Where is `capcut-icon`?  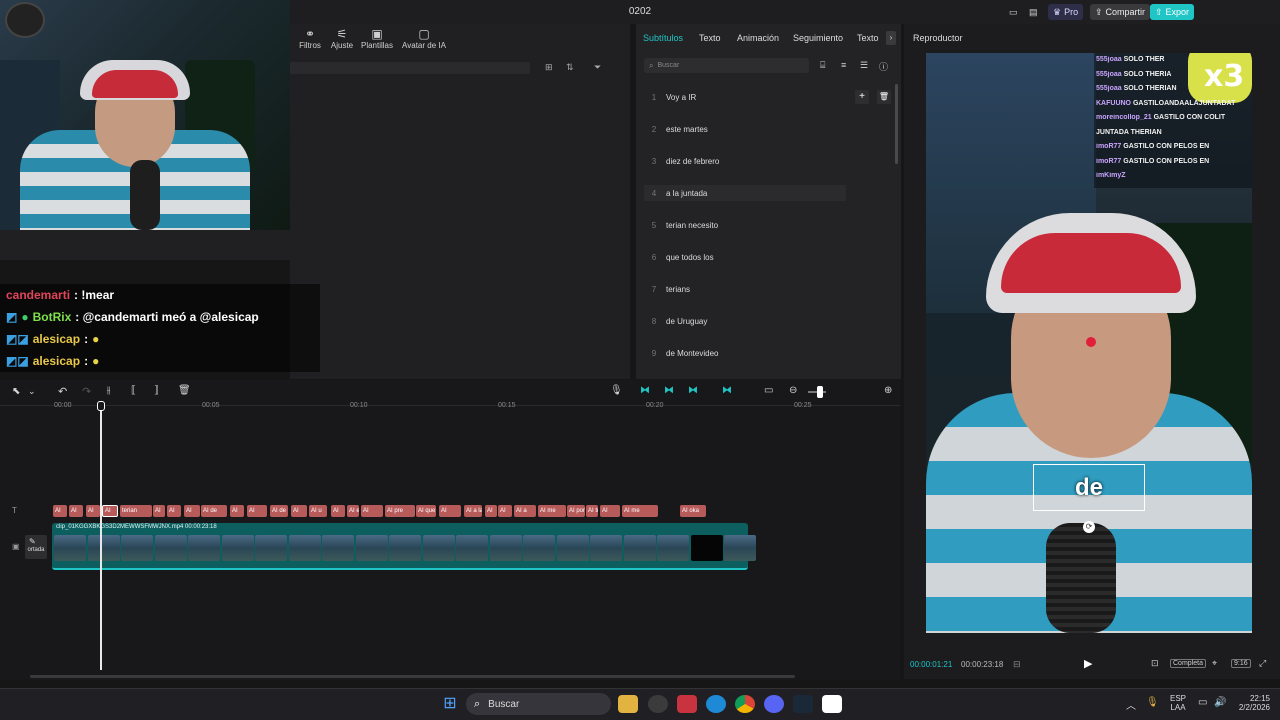 capcut-icon is located at coordinates (832, 704).